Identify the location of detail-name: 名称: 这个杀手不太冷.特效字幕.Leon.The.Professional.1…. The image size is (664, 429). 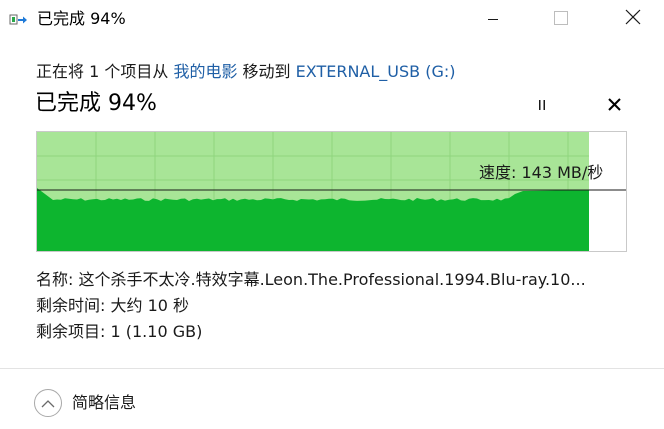
(332, 280).